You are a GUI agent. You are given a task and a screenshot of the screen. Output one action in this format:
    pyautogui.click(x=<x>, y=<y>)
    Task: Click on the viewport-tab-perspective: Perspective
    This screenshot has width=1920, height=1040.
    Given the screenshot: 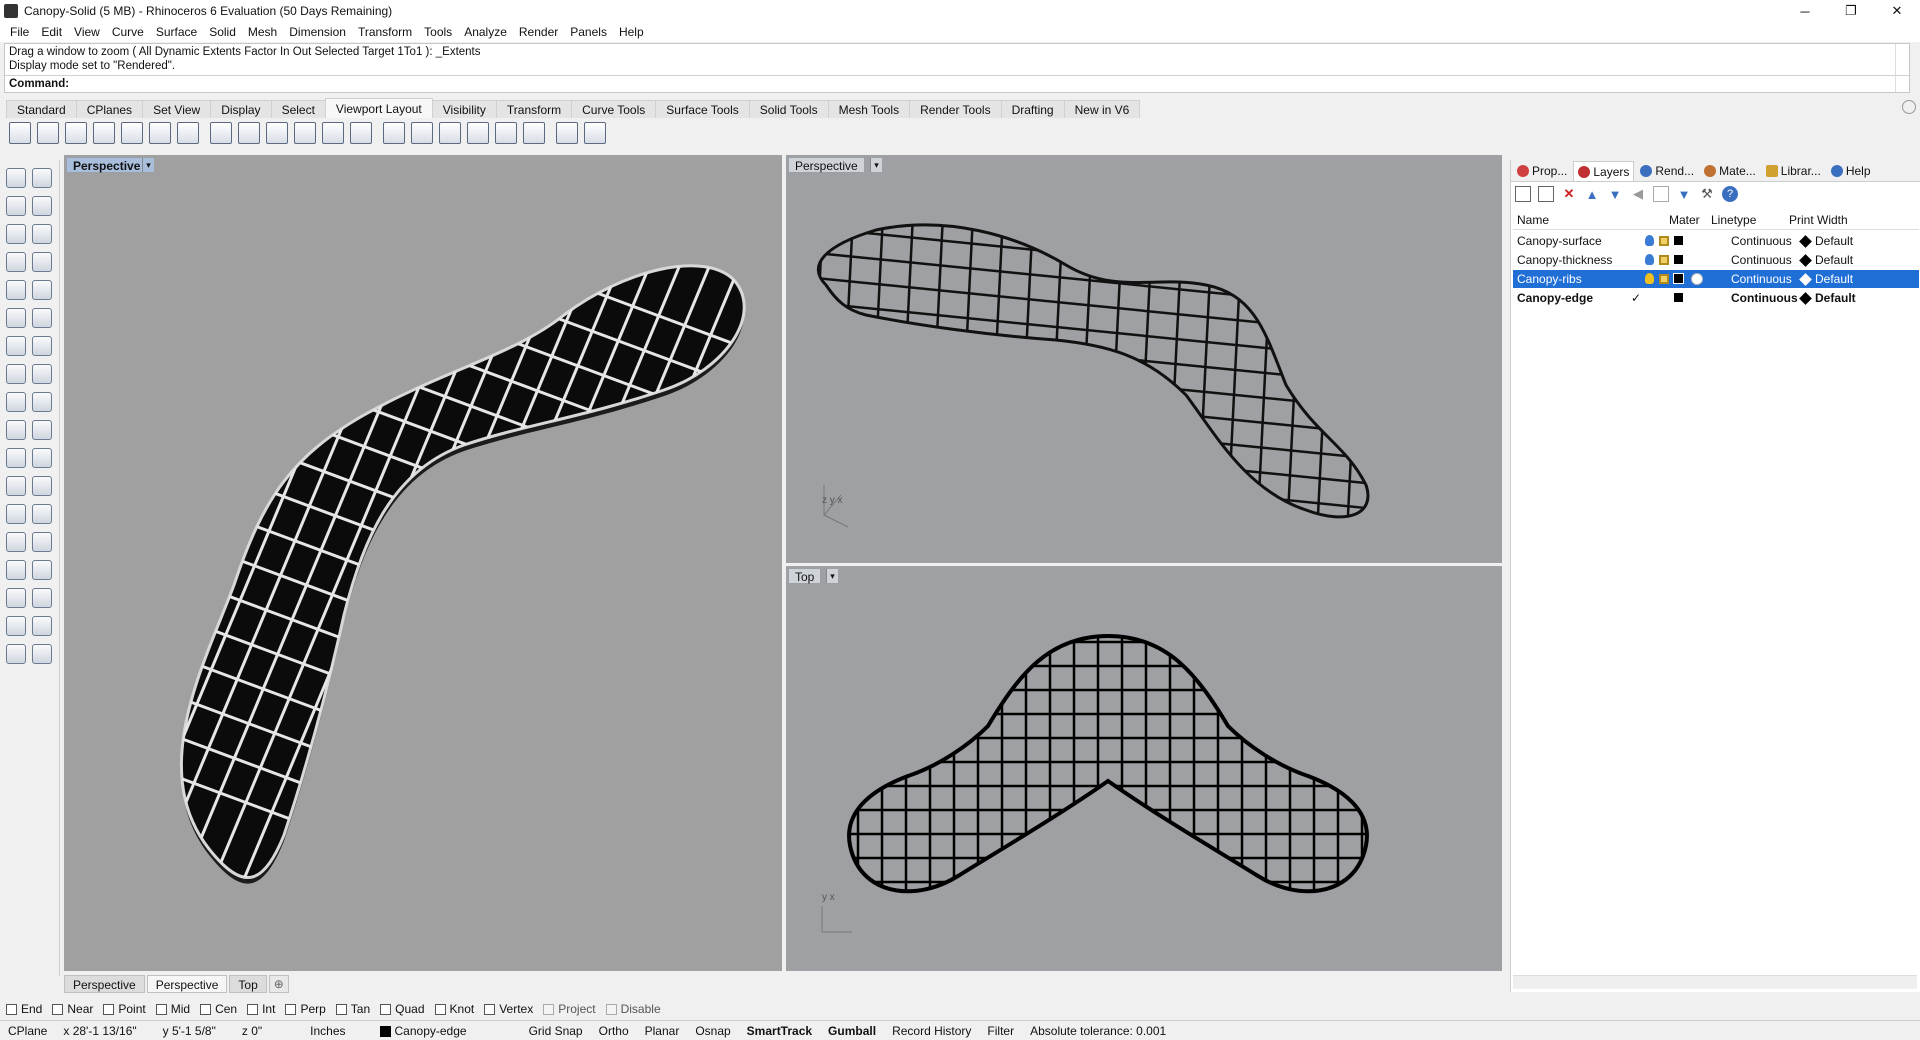 What is the action you would take?
    pyautogui.click(x=104, y=984)
    